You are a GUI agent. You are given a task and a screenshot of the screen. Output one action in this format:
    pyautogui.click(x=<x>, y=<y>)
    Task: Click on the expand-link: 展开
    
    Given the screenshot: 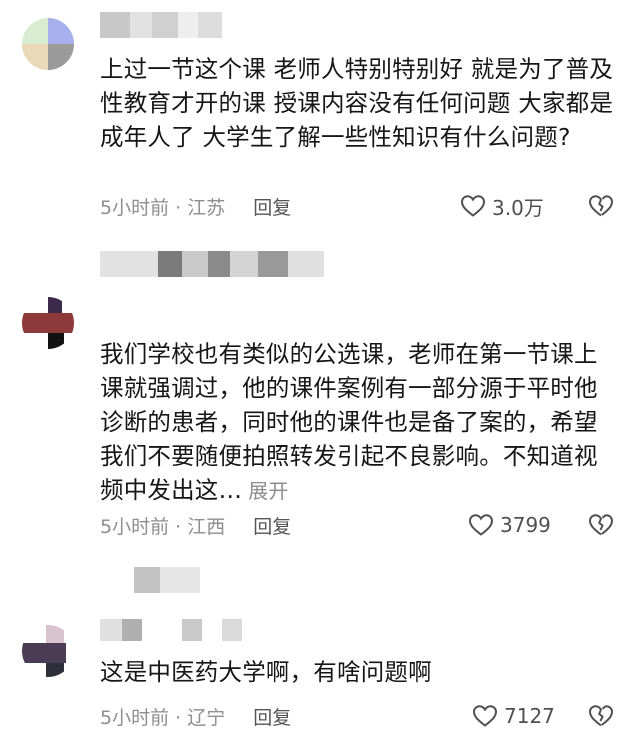 What is the action you would take?
    pyautogui.click(x=268, y=491)
    